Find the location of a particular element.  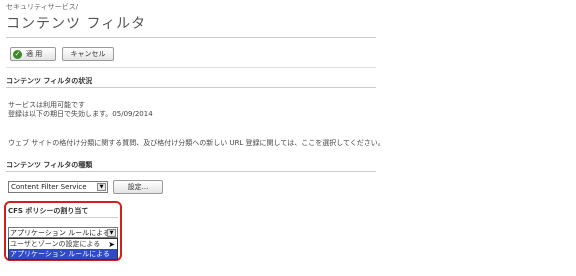

apply-button-label: 適 用 is located at coordinates (34, 54).